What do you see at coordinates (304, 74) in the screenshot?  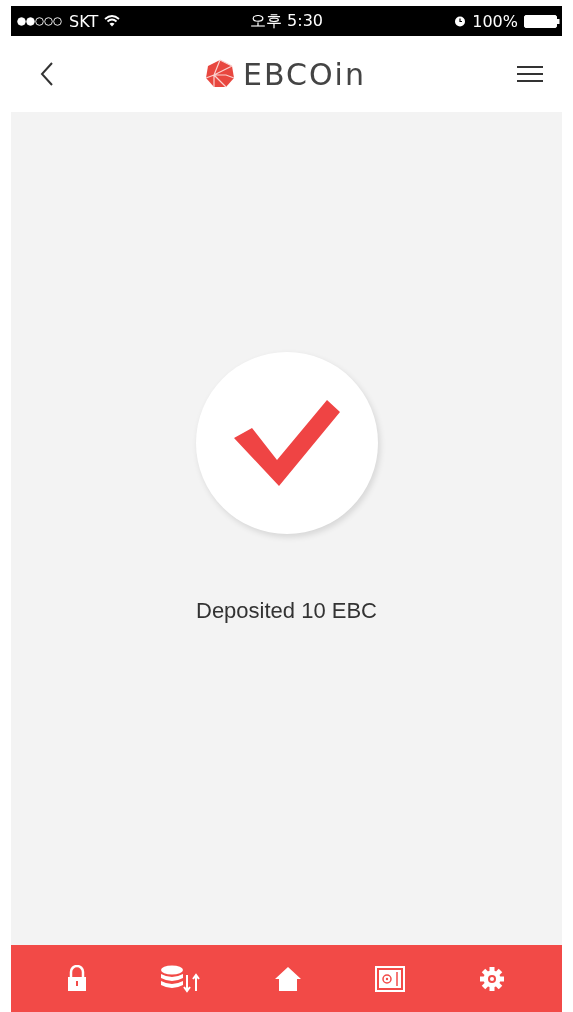 I see `logo-text: EBCOin` at bounding box center [304, 74].